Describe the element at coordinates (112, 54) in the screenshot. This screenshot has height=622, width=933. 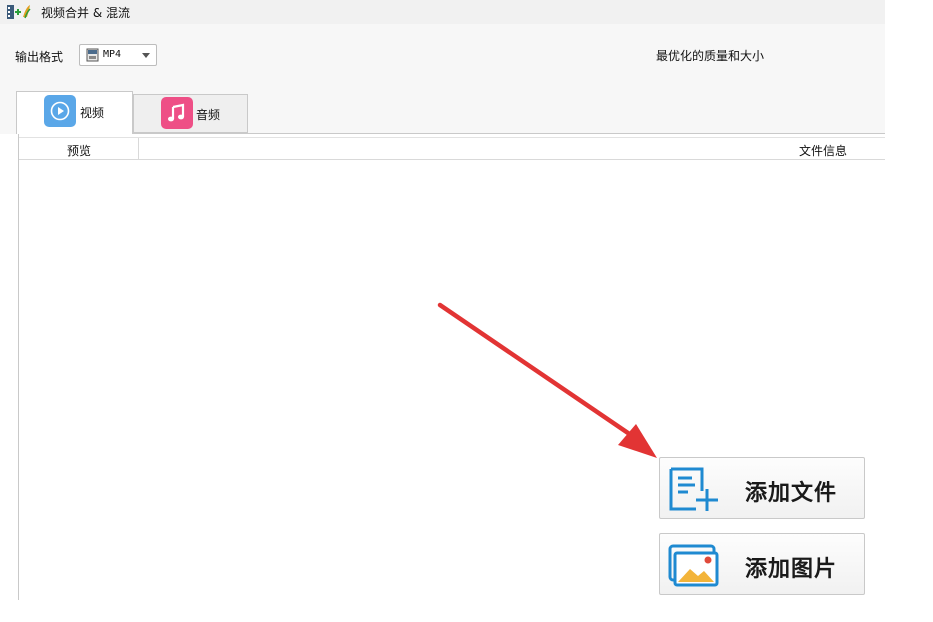
I see `output-format-value: MP4` at that location.